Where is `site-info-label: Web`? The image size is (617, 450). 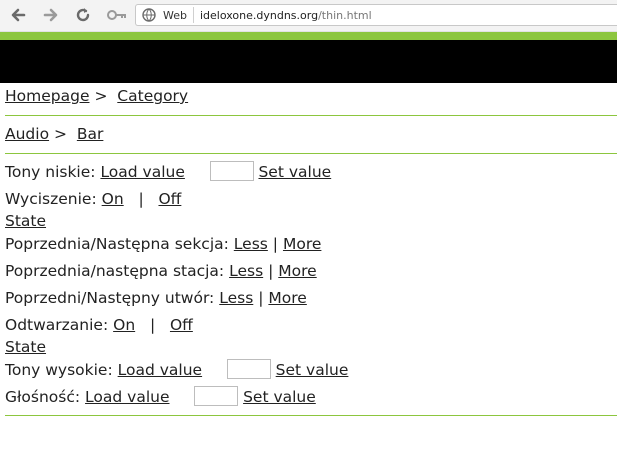
site-info-label: Web is located at coordinates (175, 15).